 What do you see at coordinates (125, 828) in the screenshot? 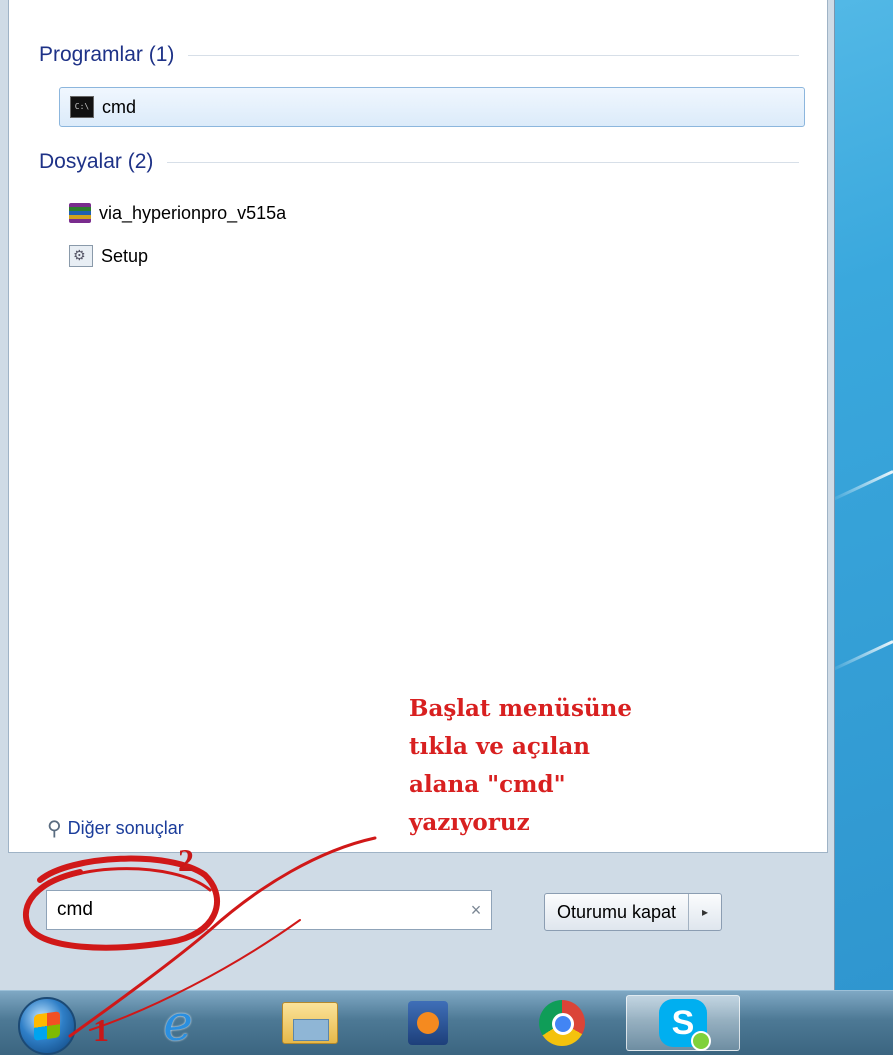
I see `more-results-label: Diğer sonuçlar` at bounding box center [125, 828].